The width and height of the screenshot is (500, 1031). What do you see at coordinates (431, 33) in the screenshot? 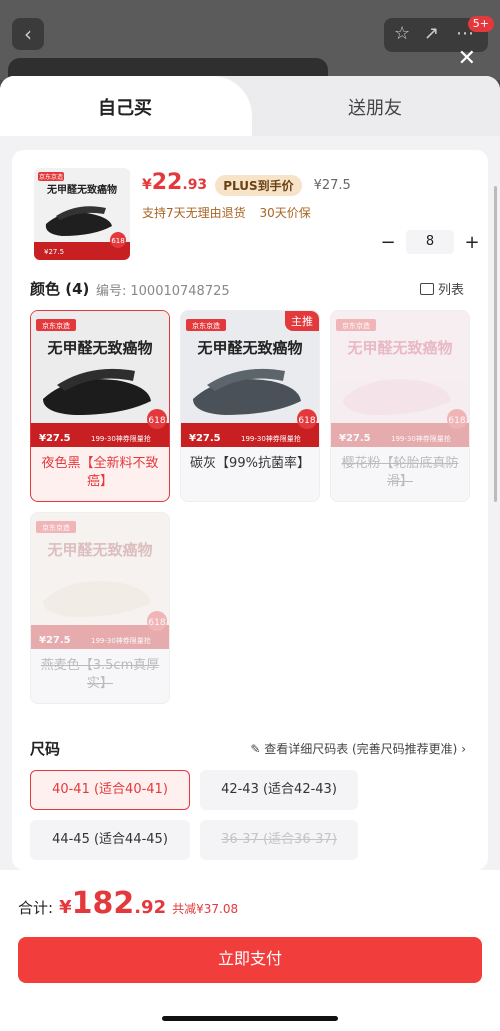
I see `share-icon: ↗` at bounding box center [431, 33].